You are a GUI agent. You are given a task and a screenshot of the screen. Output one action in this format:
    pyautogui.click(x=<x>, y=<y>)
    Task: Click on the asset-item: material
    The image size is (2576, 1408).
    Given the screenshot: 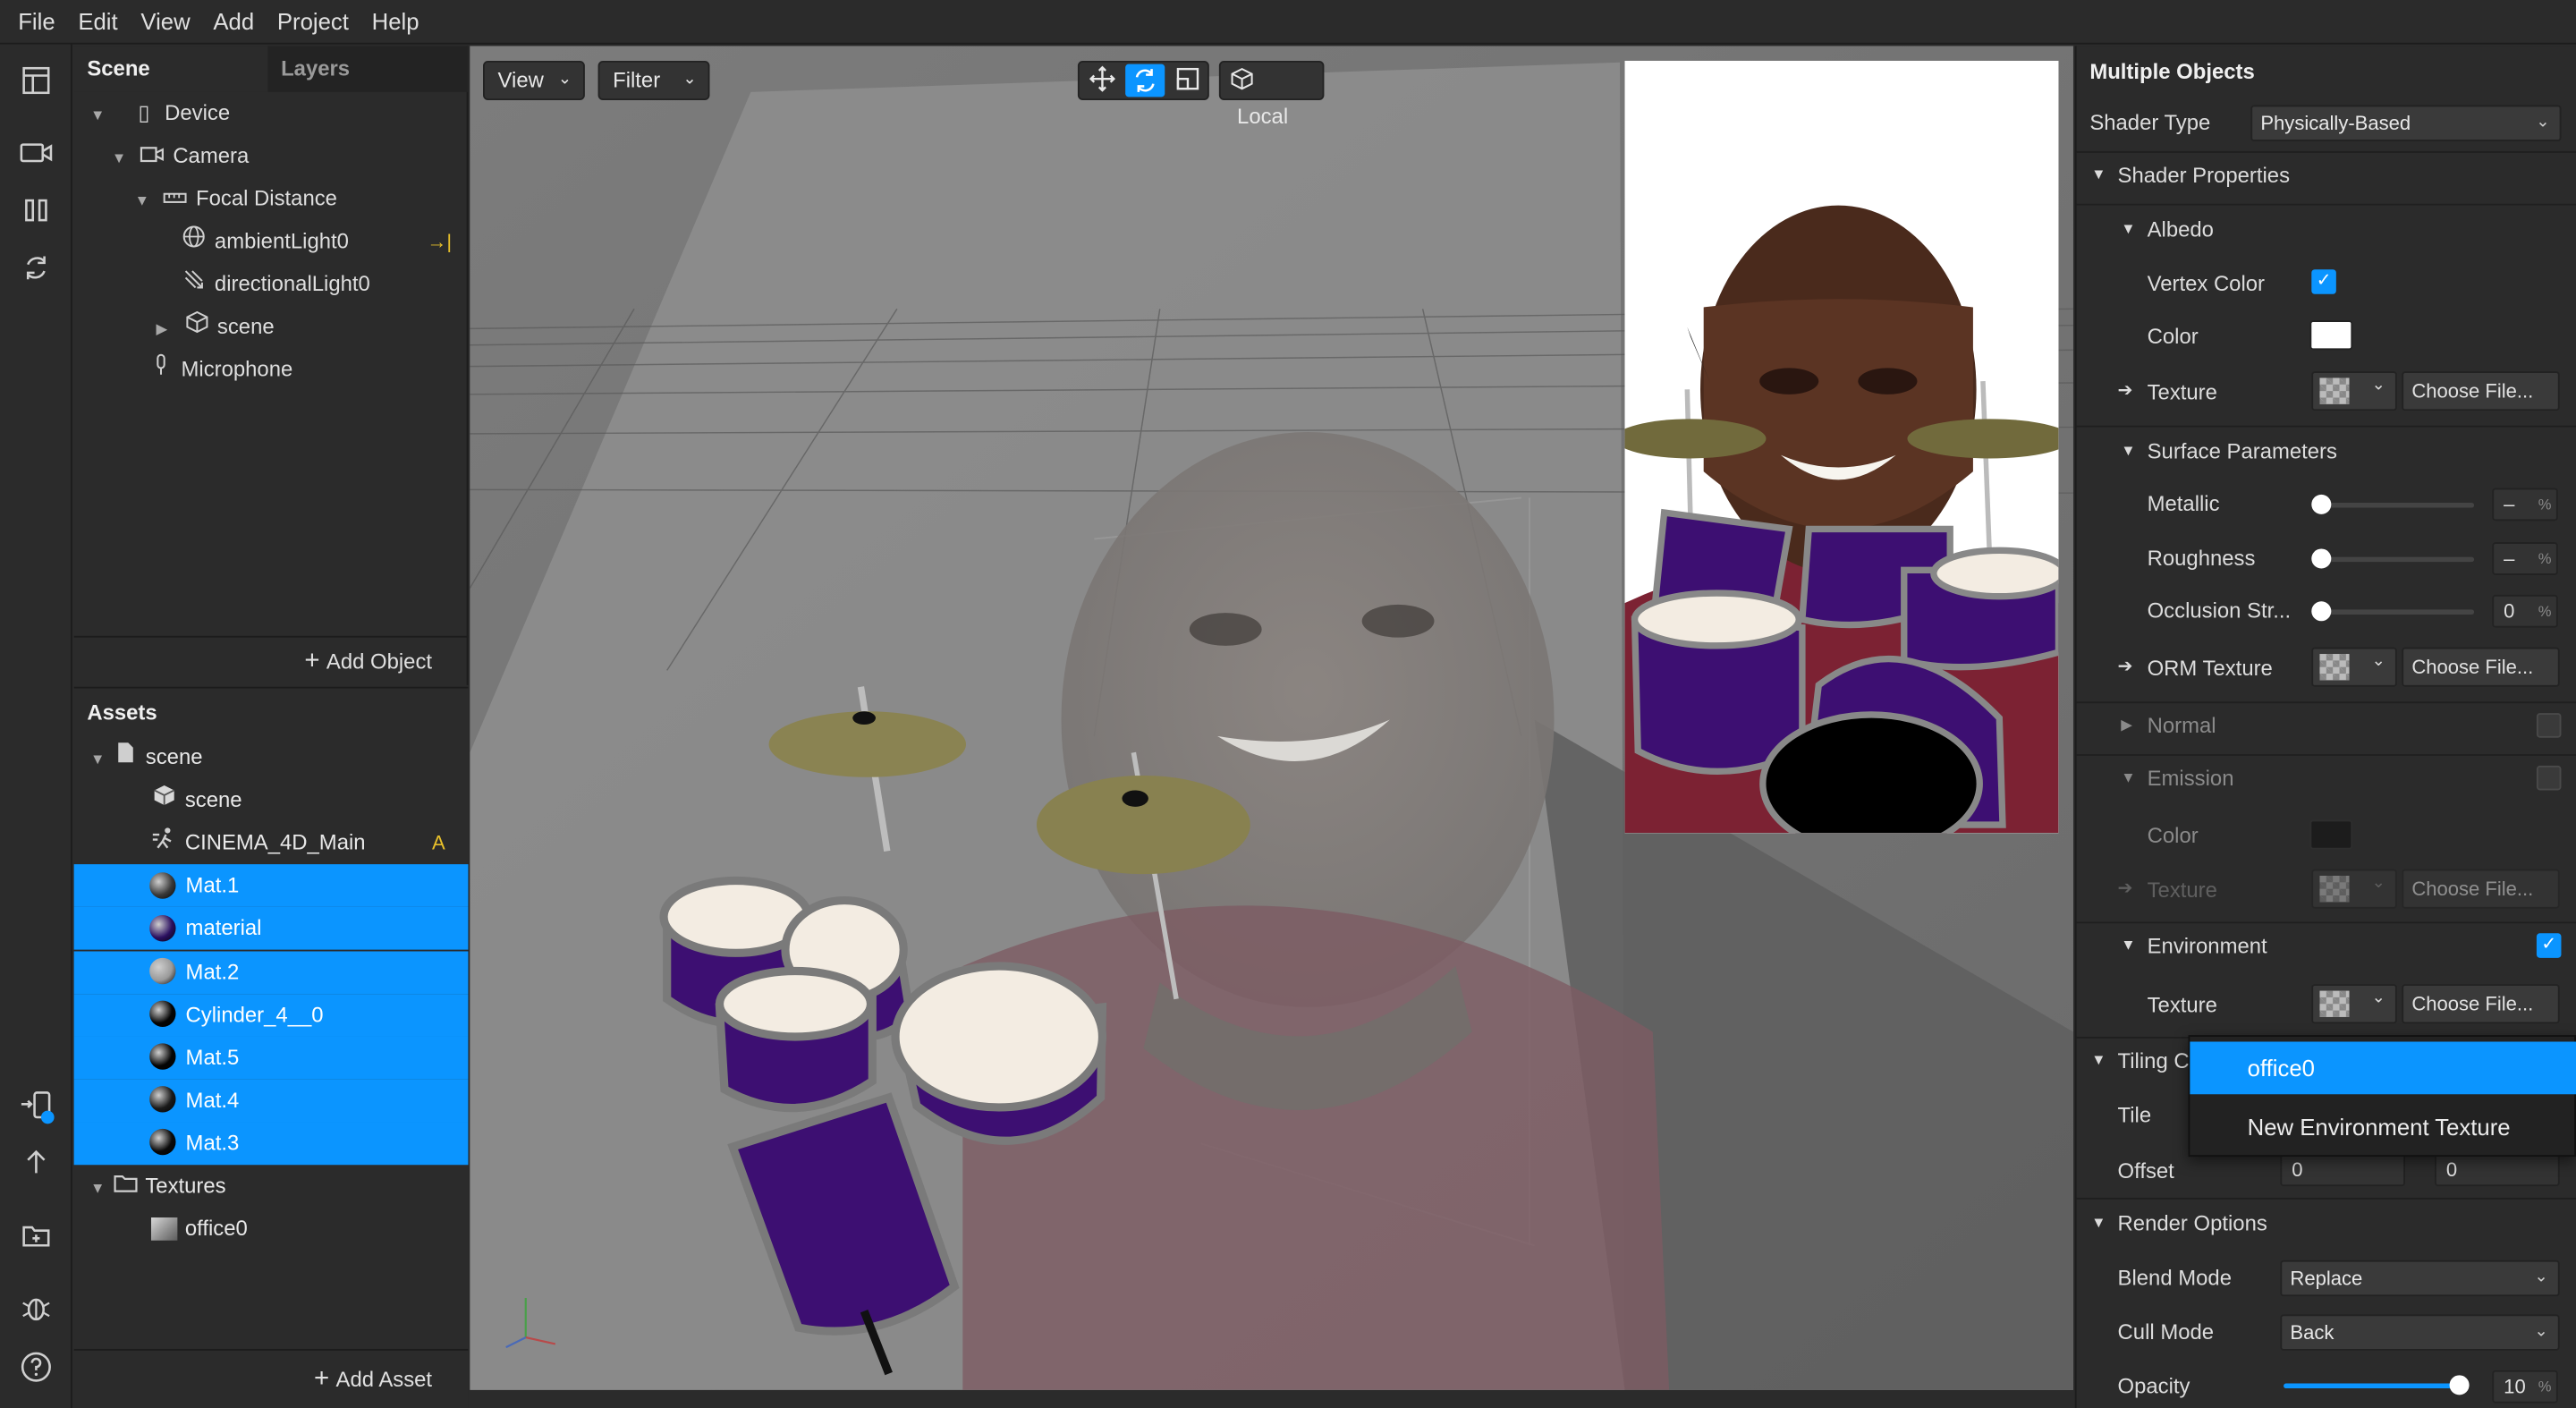 What is the action you would take?
    pyautogui.click(x=271, y=929)
    